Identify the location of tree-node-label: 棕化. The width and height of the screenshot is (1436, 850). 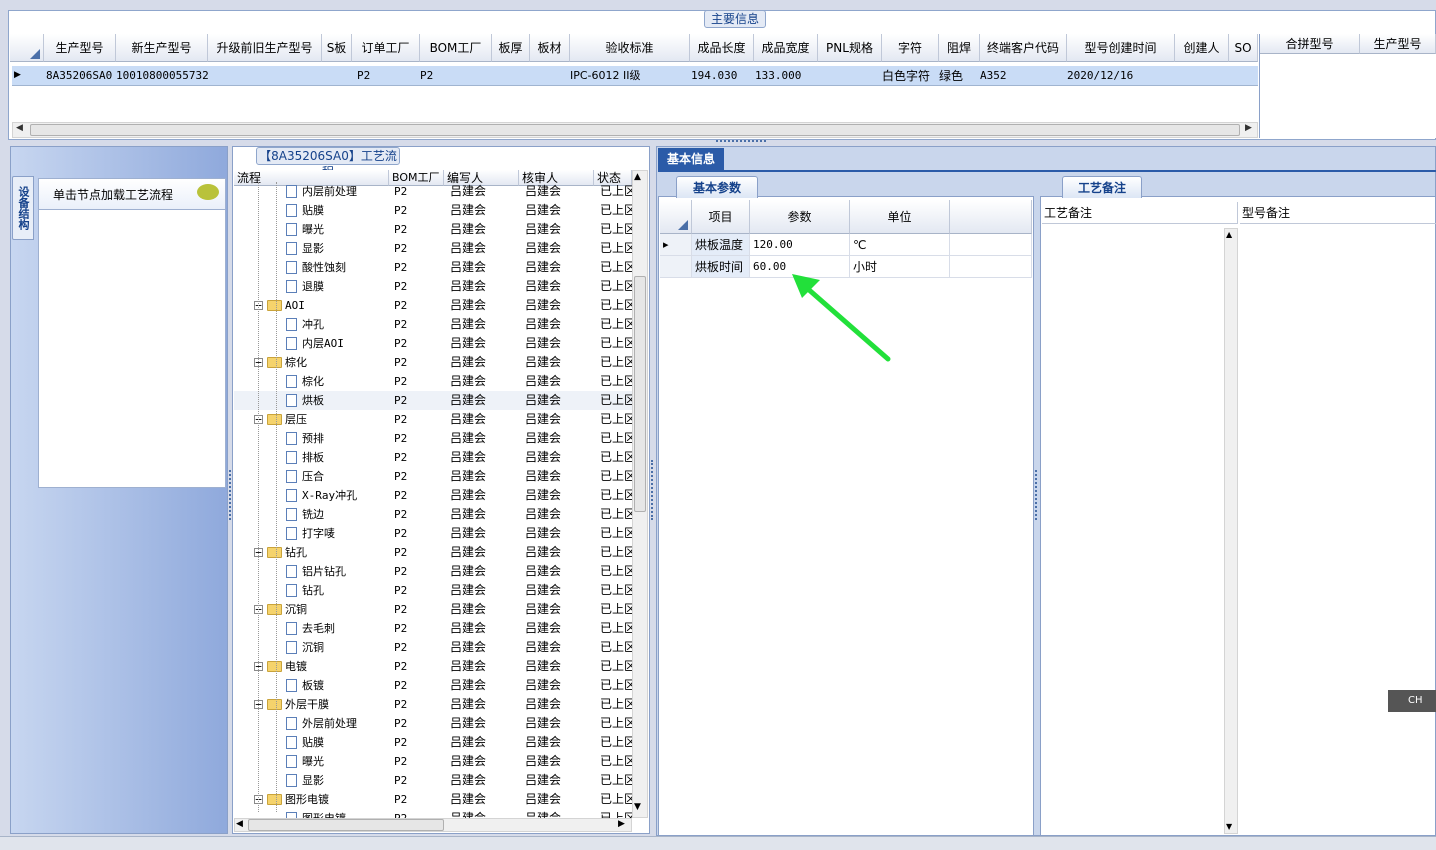
(313, 381).